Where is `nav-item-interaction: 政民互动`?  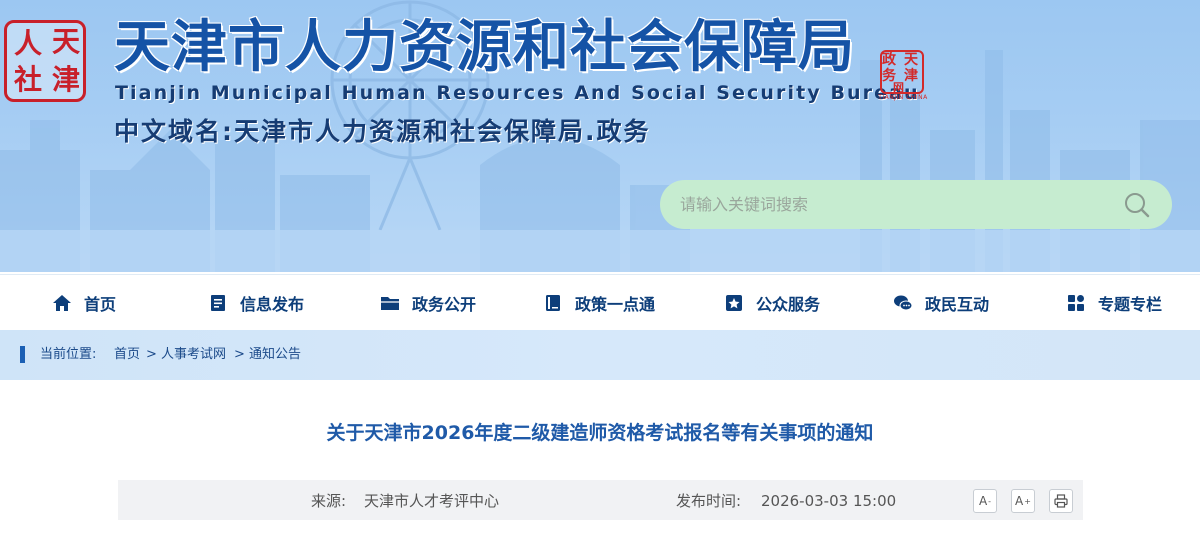
nav-item-interaction: 政民互动 is located at coordinates (941, 303).